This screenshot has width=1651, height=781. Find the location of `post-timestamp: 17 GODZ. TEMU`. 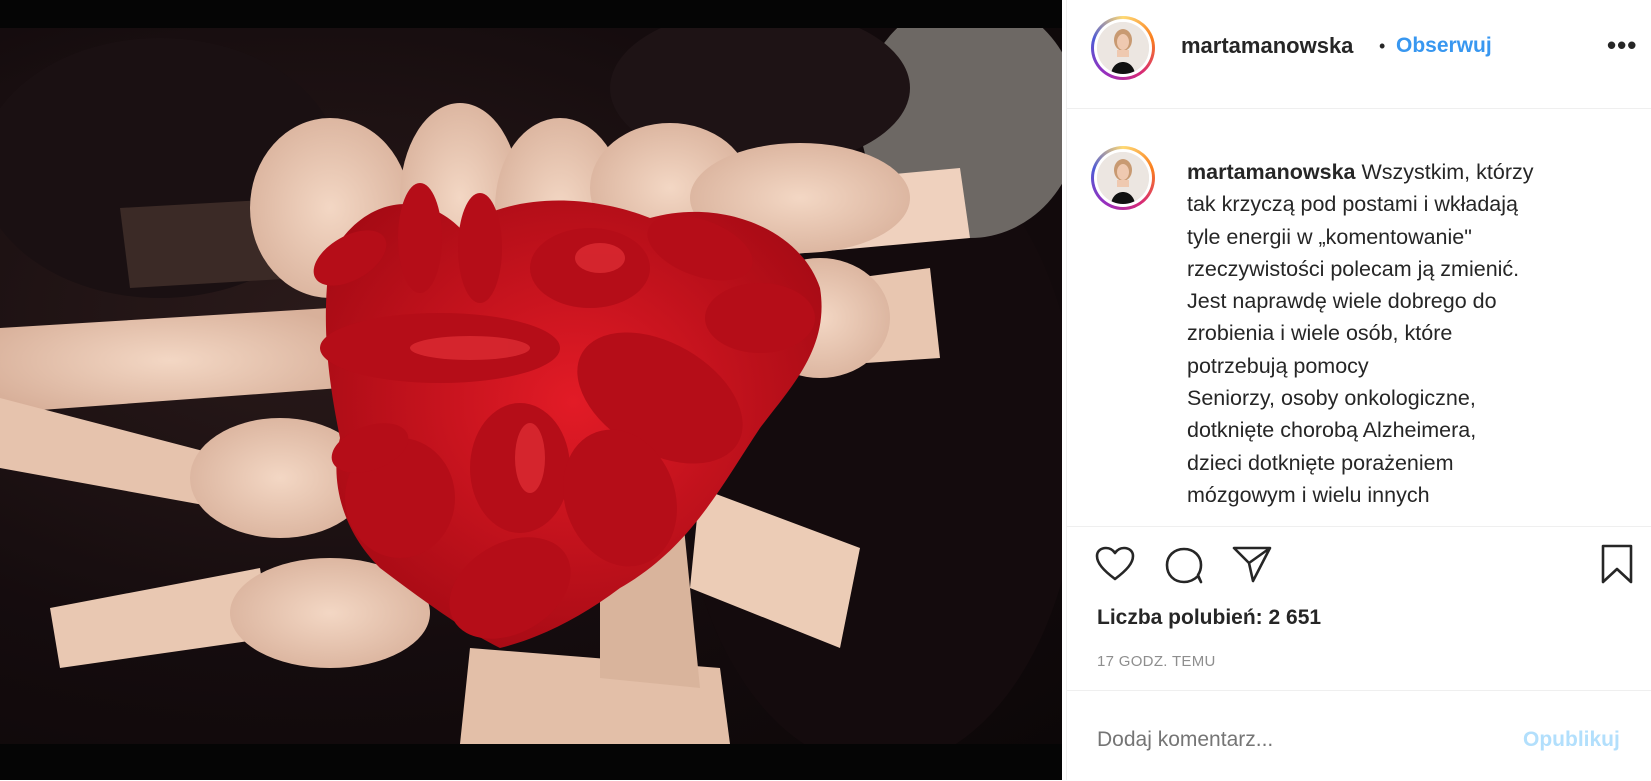

post-timestamp: 17 GODZ. TEMU is located at coordinates (1156, 661).